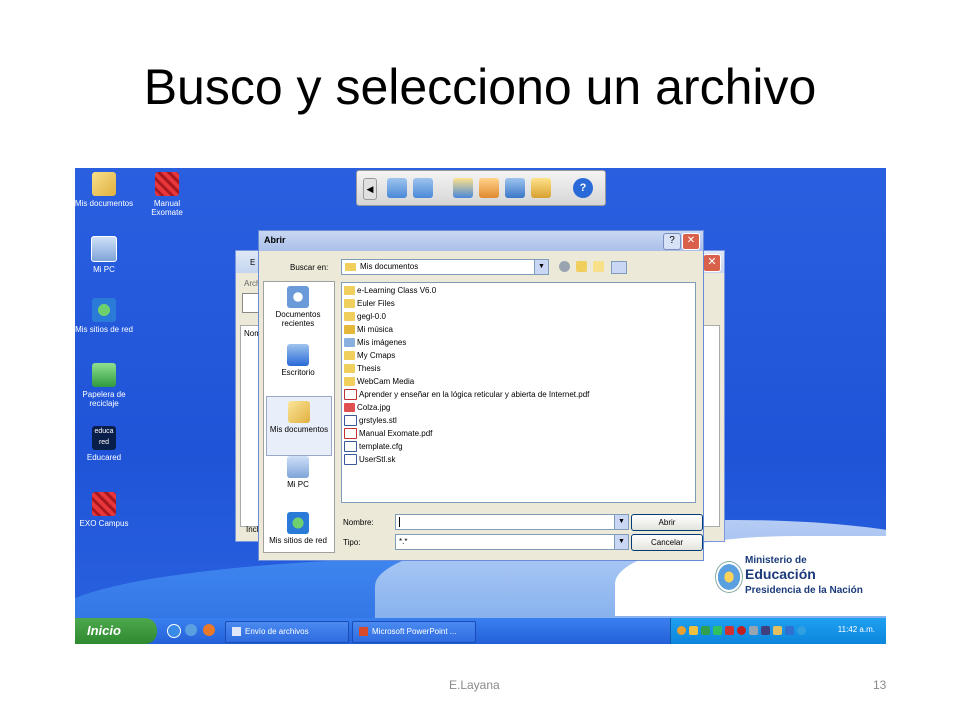  I want to click on file-item: My Cmaps, so click(369, 356).